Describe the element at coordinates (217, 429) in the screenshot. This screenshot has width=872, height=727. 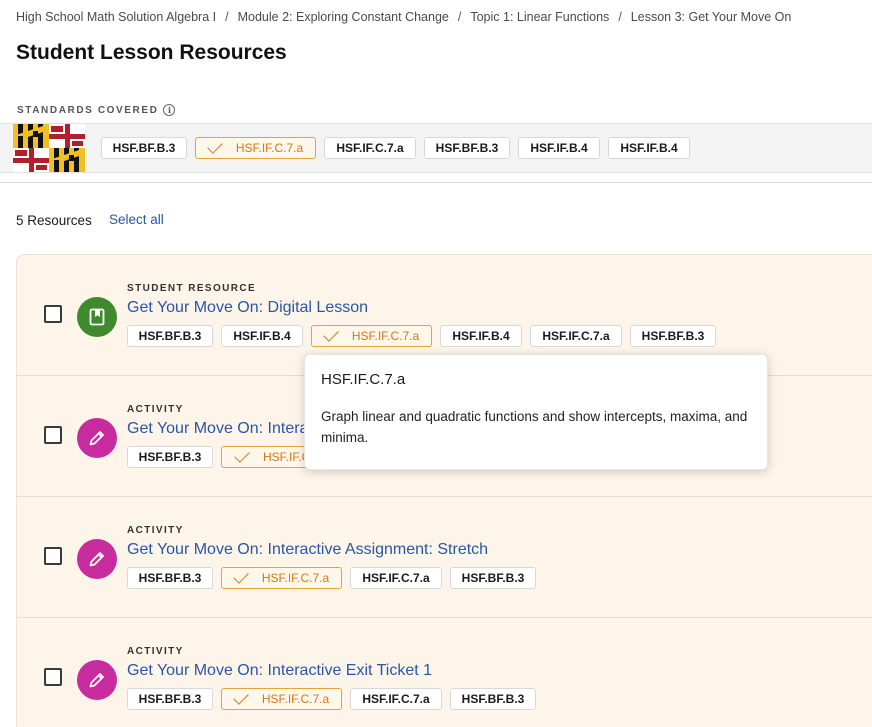
I see `resource-title-link: Get Your Move On: Intera` at that location.